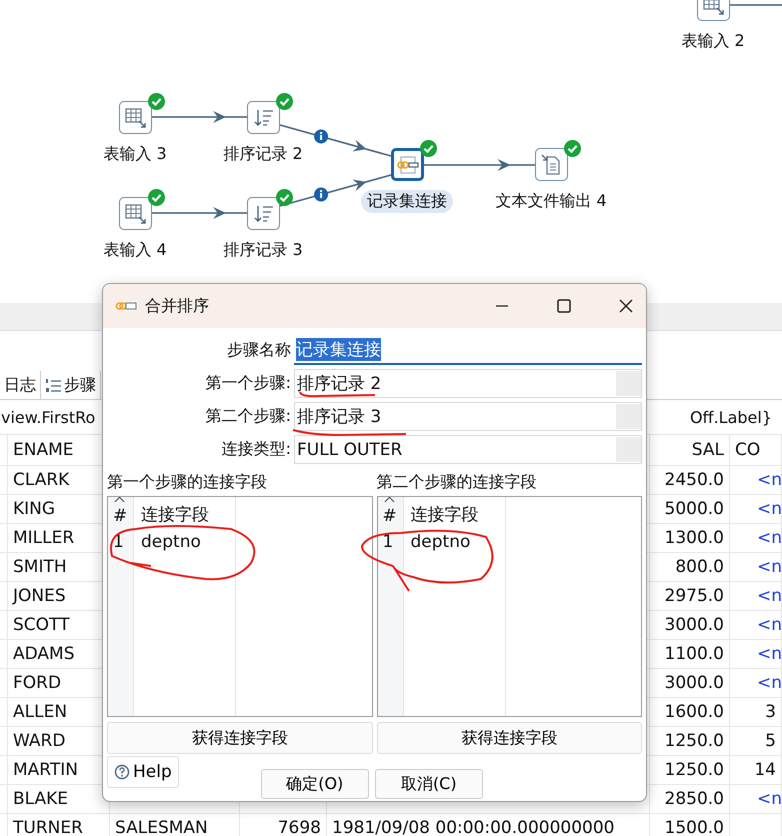 Image resolution: width=782 pixels, height=836 pixels. Describe the element at coordinates (770, 712) in the screenshot. I see `table-cell: 3` at that location.